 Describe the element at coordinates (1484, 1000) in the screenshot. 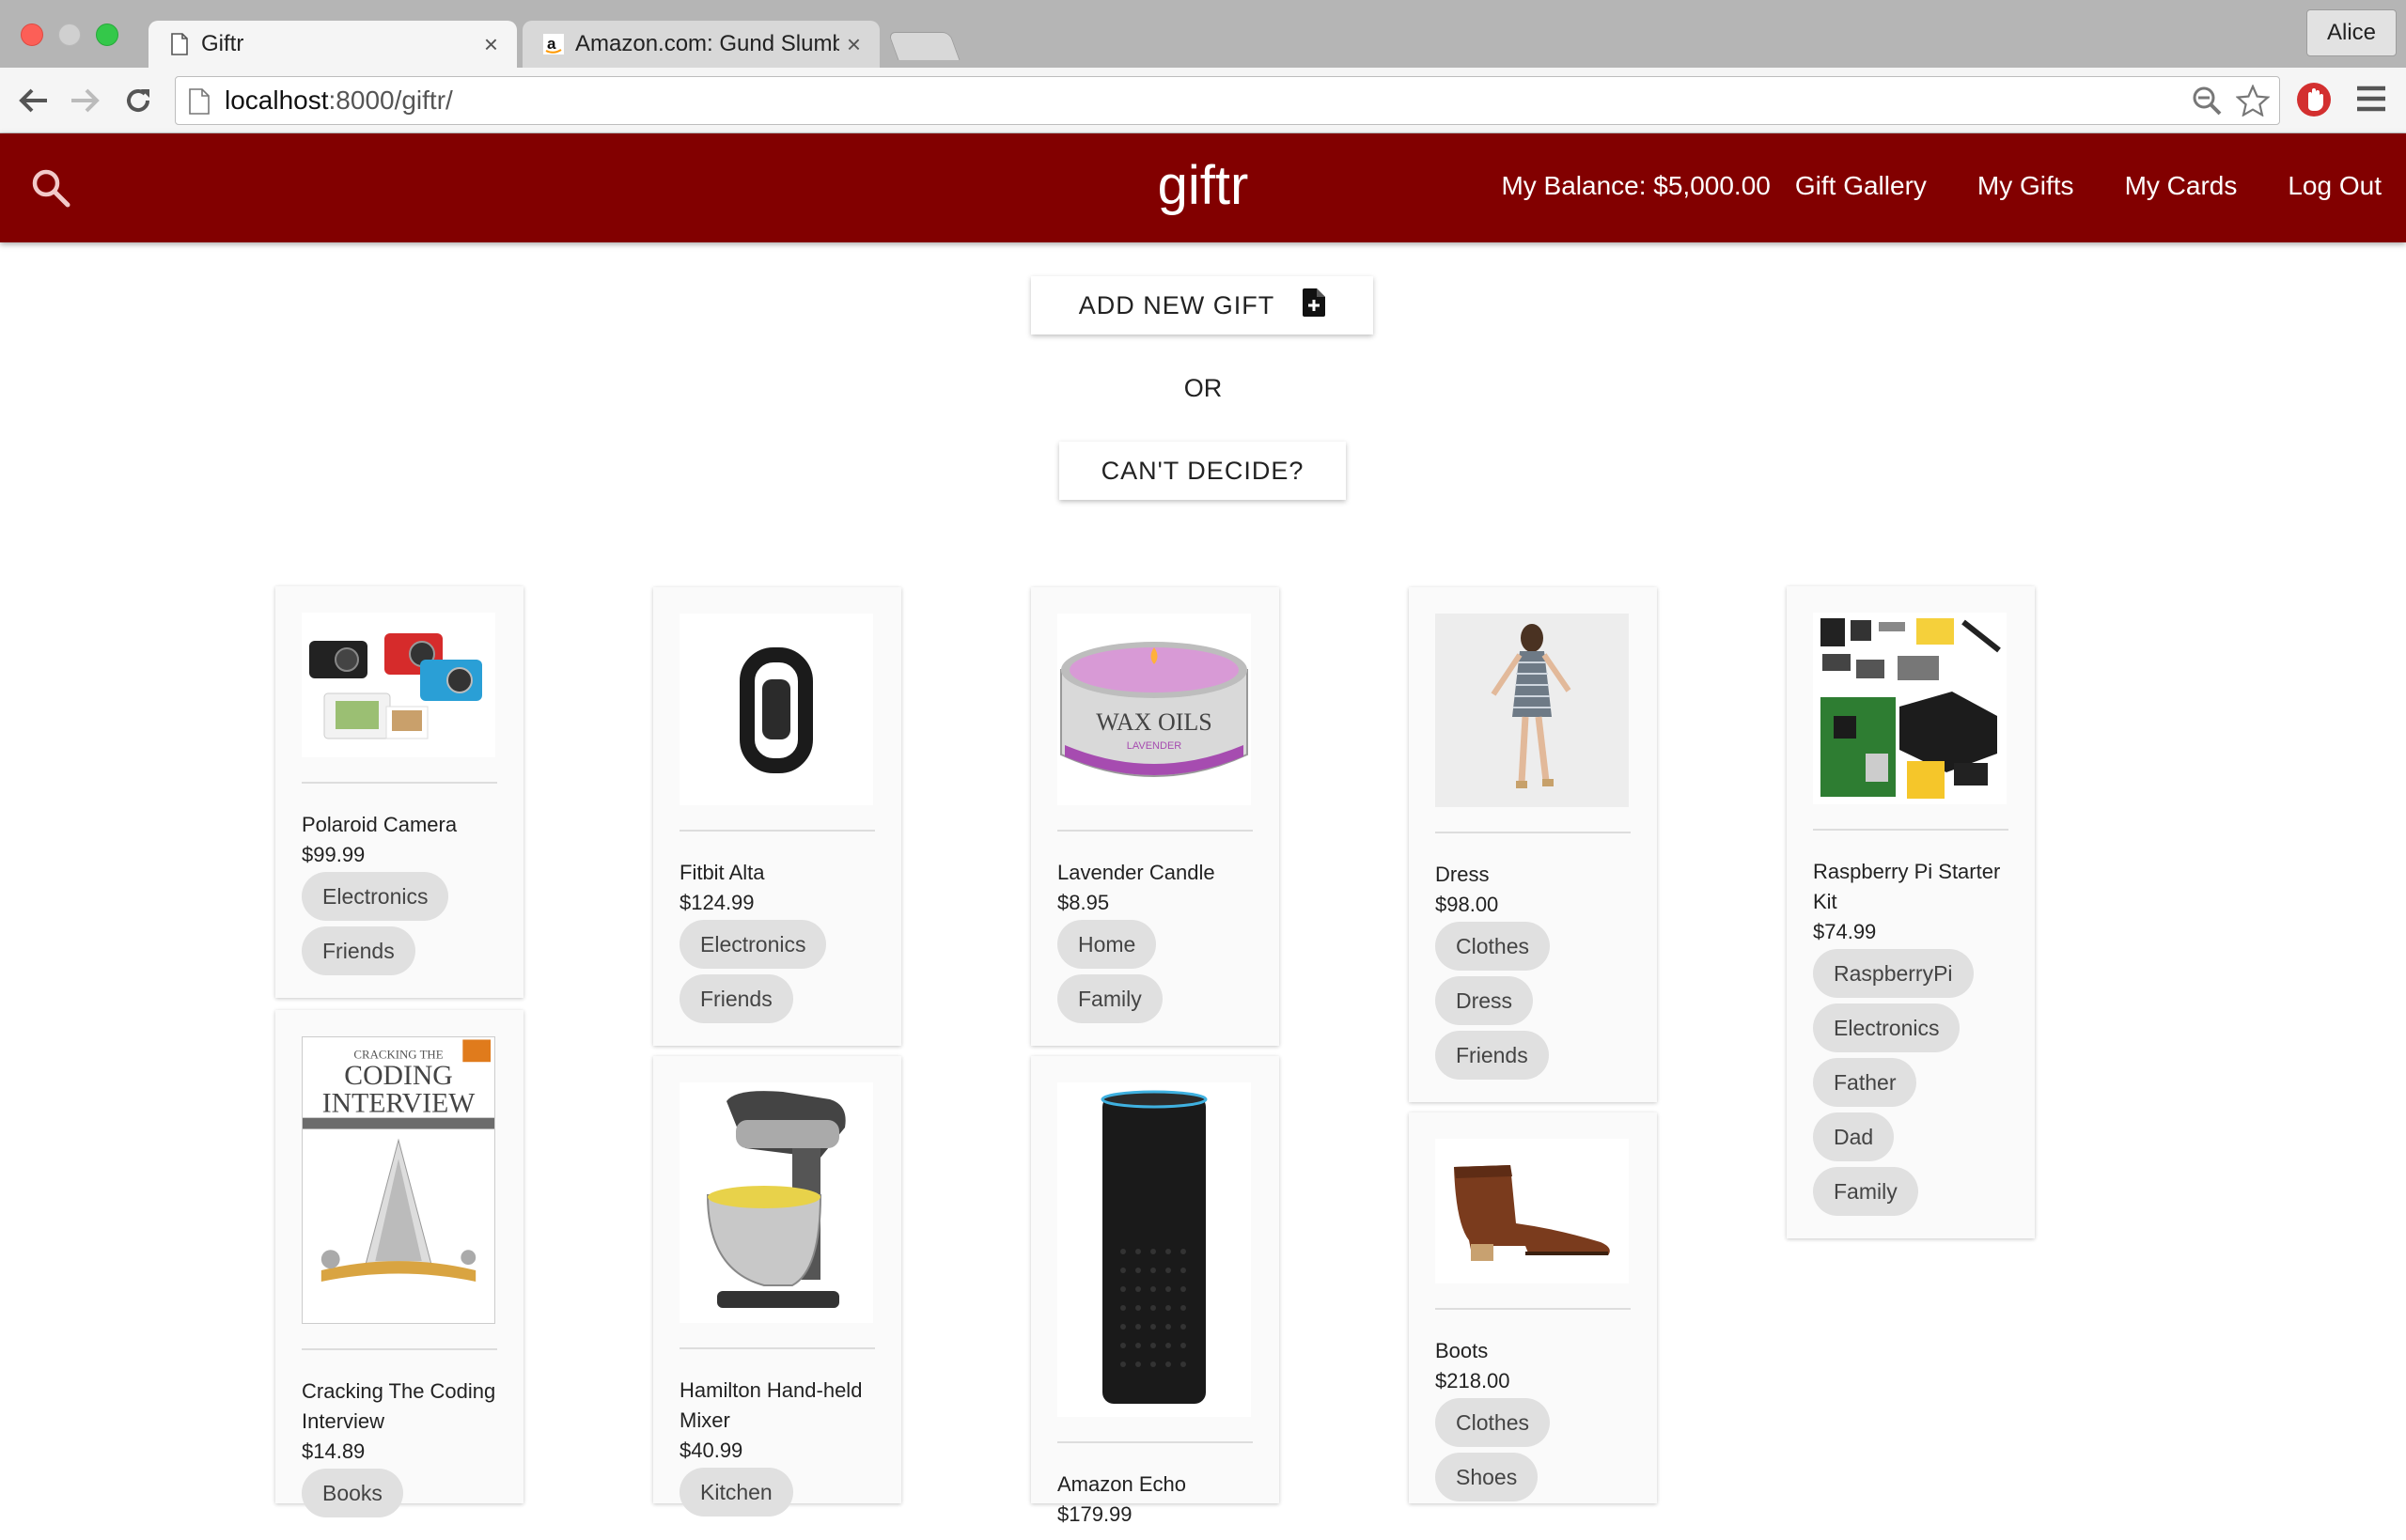

I see `tag-chip: Dress` at that location.